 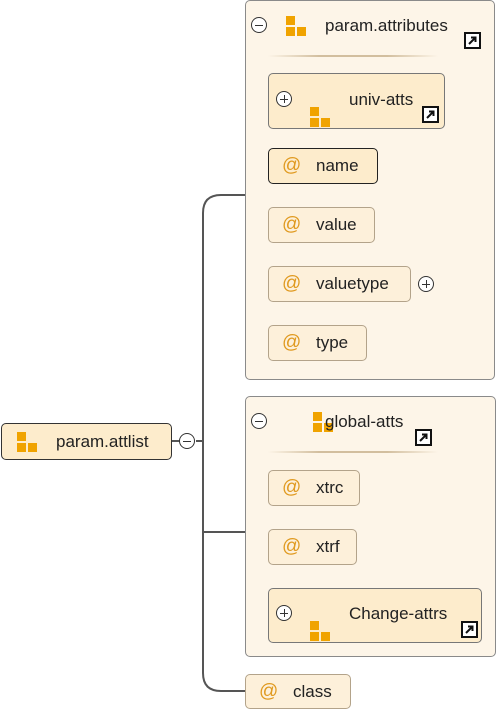 I want to click on root-element-node: param.attlist, so click(x=86, y=441).